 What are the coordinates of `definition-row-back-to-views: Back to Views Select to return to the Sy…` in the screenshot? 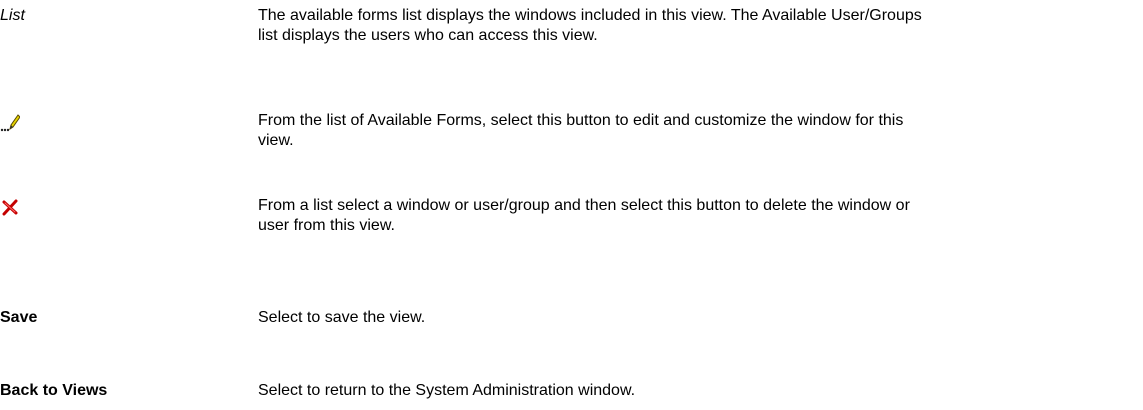 It's located at (571, 393).